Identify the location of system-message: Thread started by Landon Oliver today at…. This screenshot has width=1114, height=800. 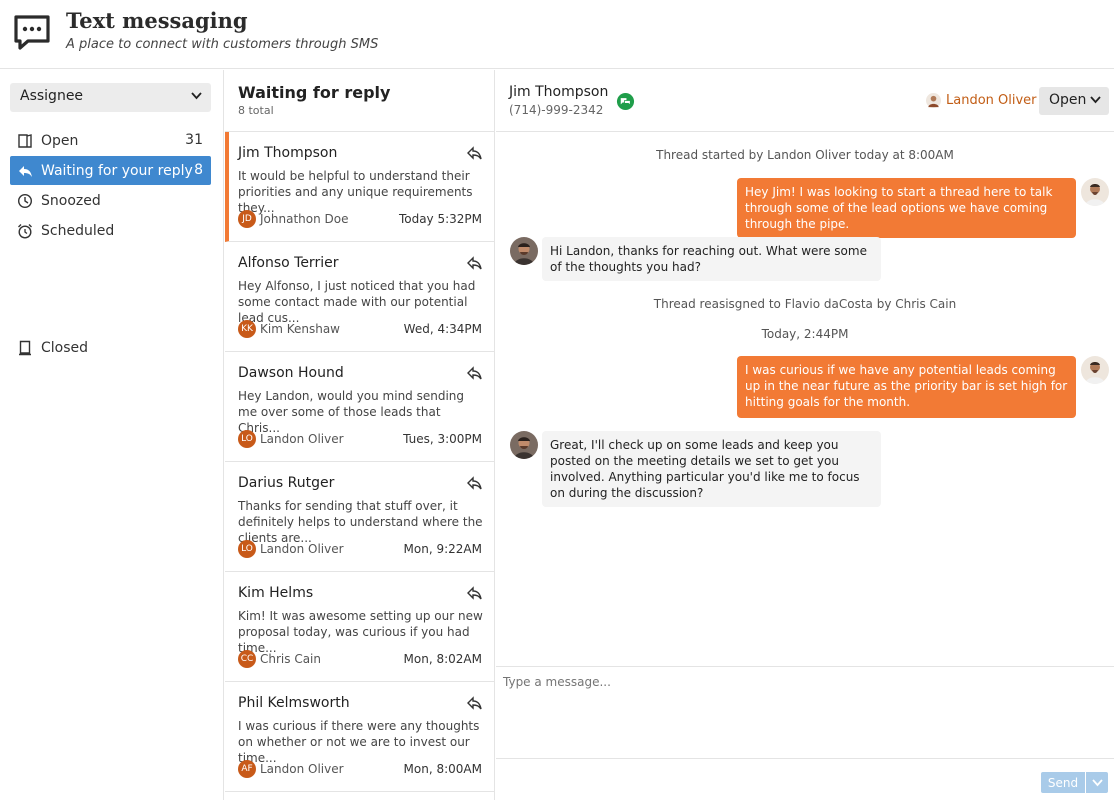
(805, 155).